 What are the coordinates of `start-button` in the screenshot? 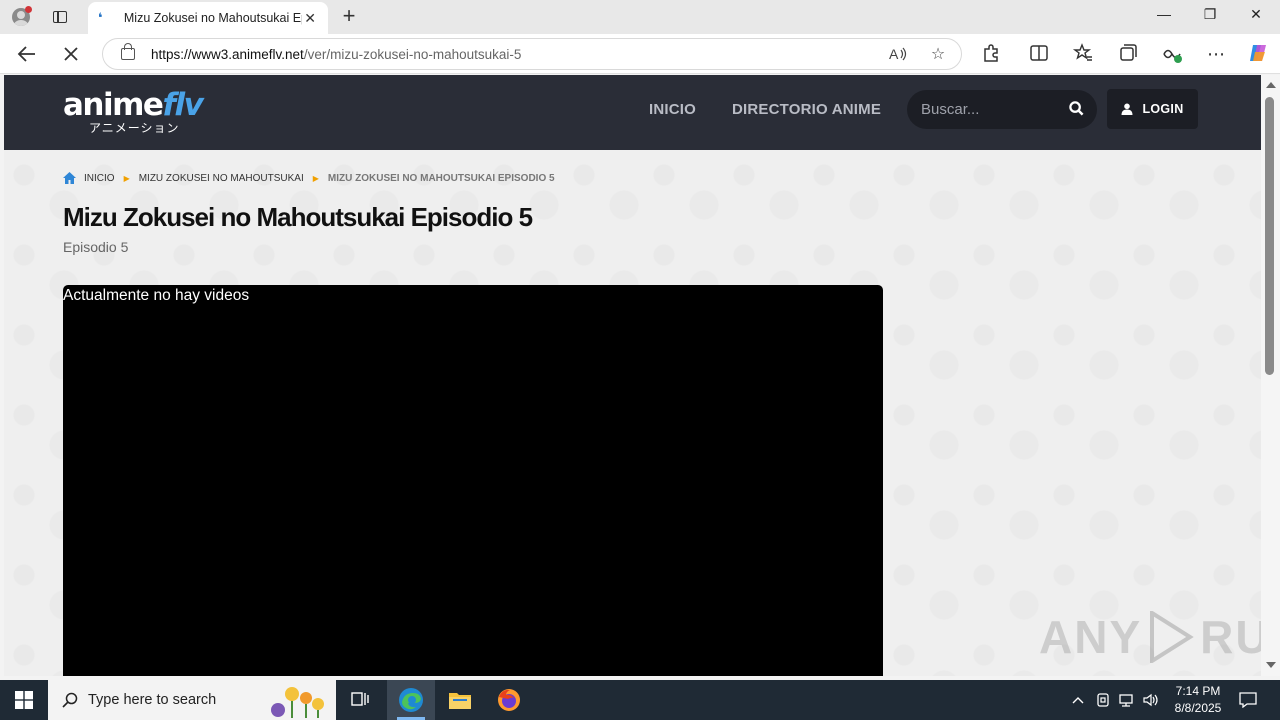 It's located at (24, 700).